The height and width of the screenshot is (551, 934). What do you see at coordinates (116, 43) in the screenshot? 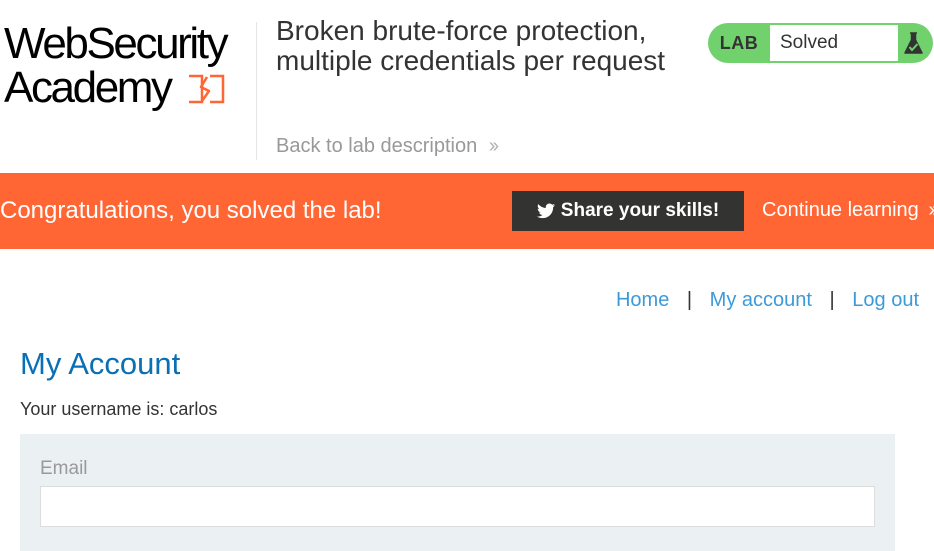
I see `logo-line1: WebSecurity` at bounding box center [116, 43].